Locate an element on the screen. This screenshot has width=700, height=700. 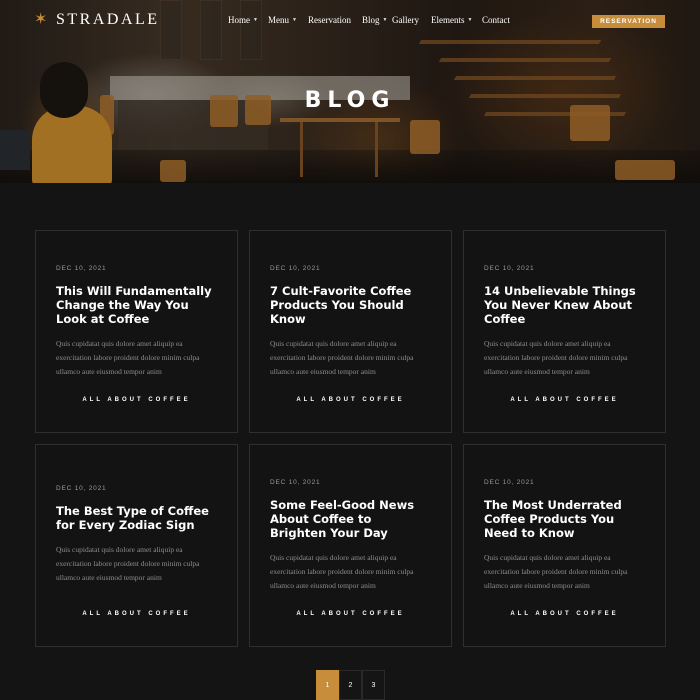
nav-item-label: Blog is located at coordinates (371, 20).